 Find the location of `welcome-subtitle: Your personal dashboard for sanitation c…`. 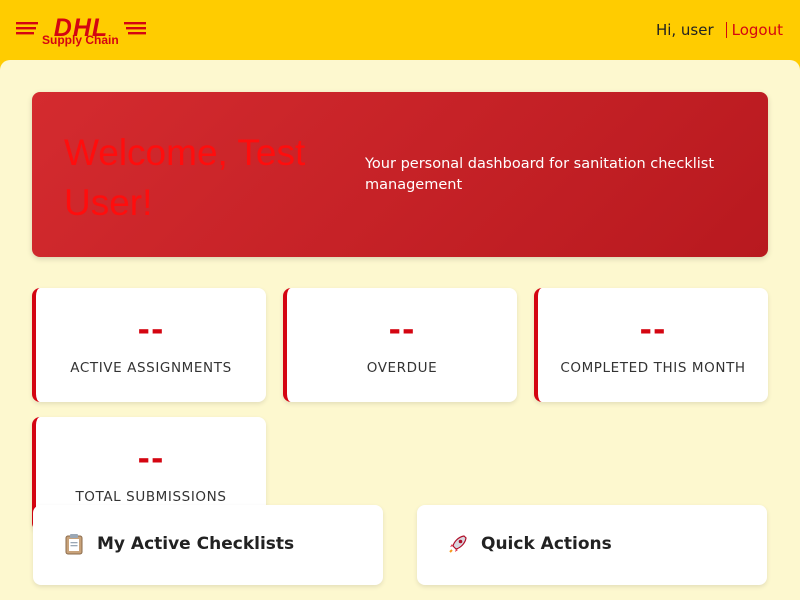

welcome-subtitle: Your personal dashboard for sanitation c… is located at coordinates (540, 174).